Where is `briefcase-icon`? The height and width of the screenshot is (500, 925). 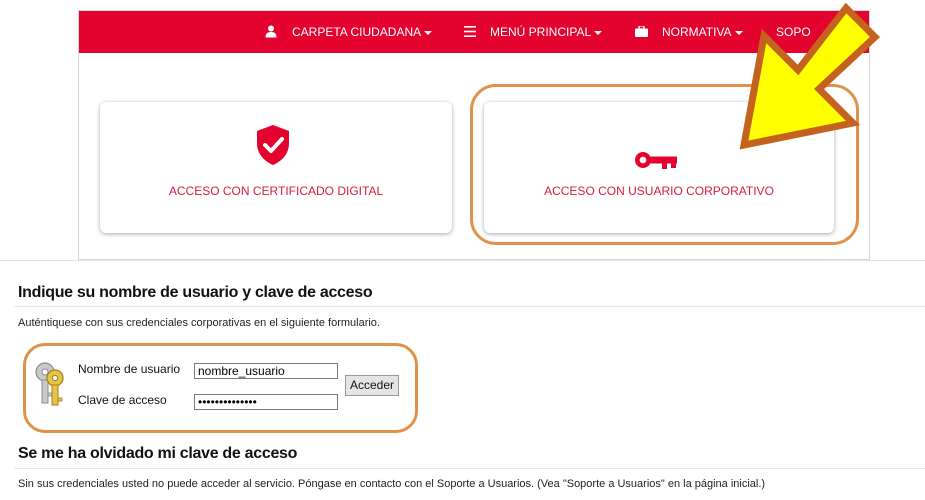
briefcase-icon is located at coordinates (641, 31).